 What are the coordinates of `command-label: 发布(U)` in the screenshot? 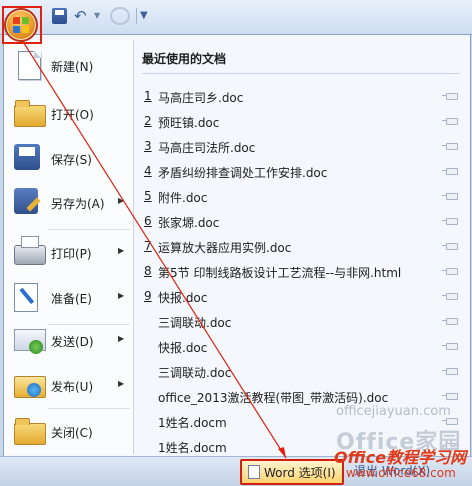 It's located at (72, 387).